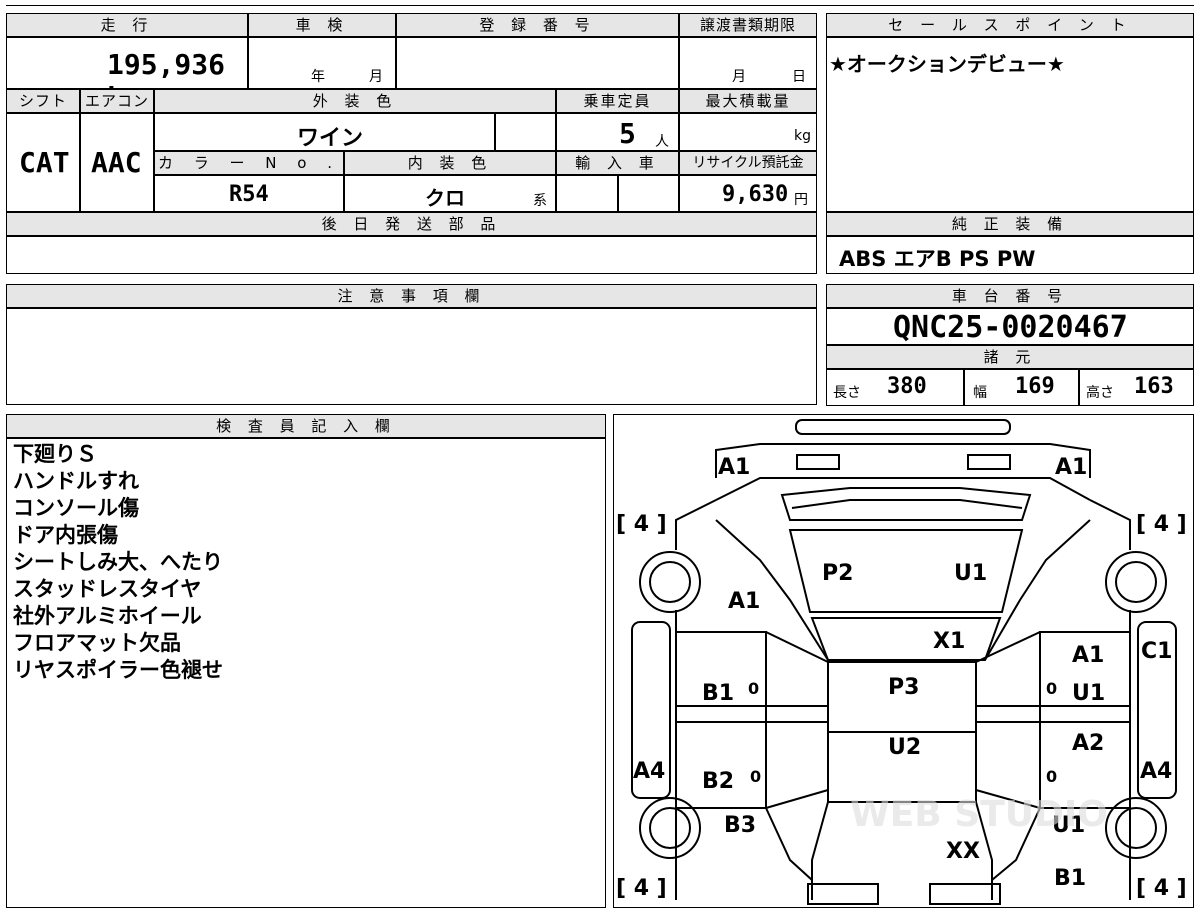 The image size is (1200, 908). What do you see at coordinates (627, 133) in the screenshot?
I see `capacity-value: 5` at bounding box center [627, 133].